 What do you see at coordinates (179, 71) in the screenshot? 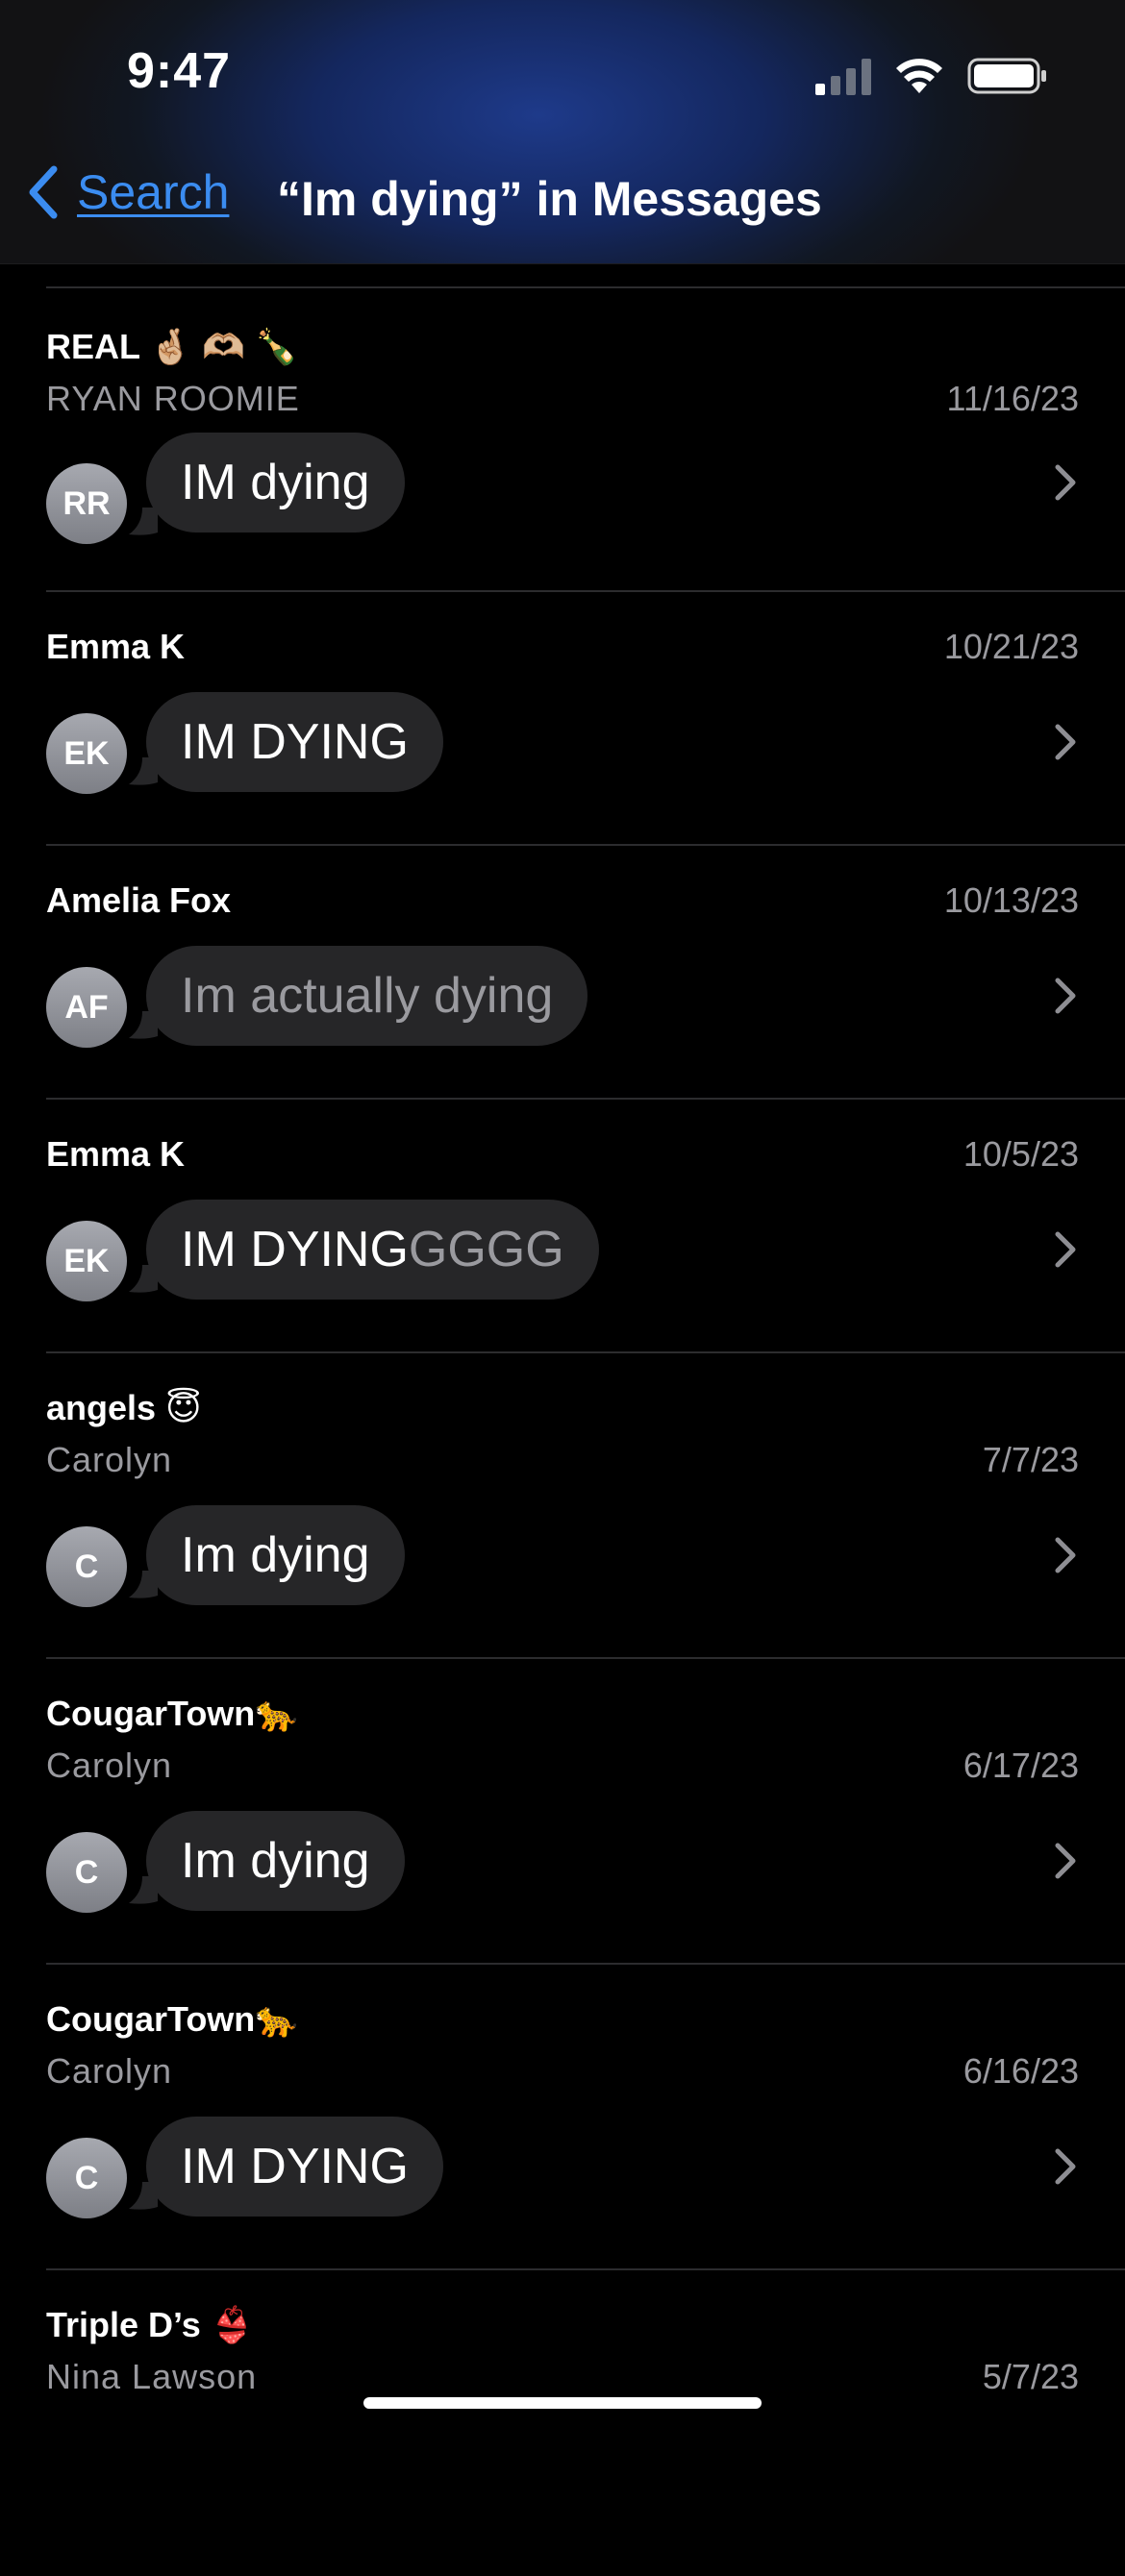
I see `status-time: 9:47` at bounding box center [179, 71].